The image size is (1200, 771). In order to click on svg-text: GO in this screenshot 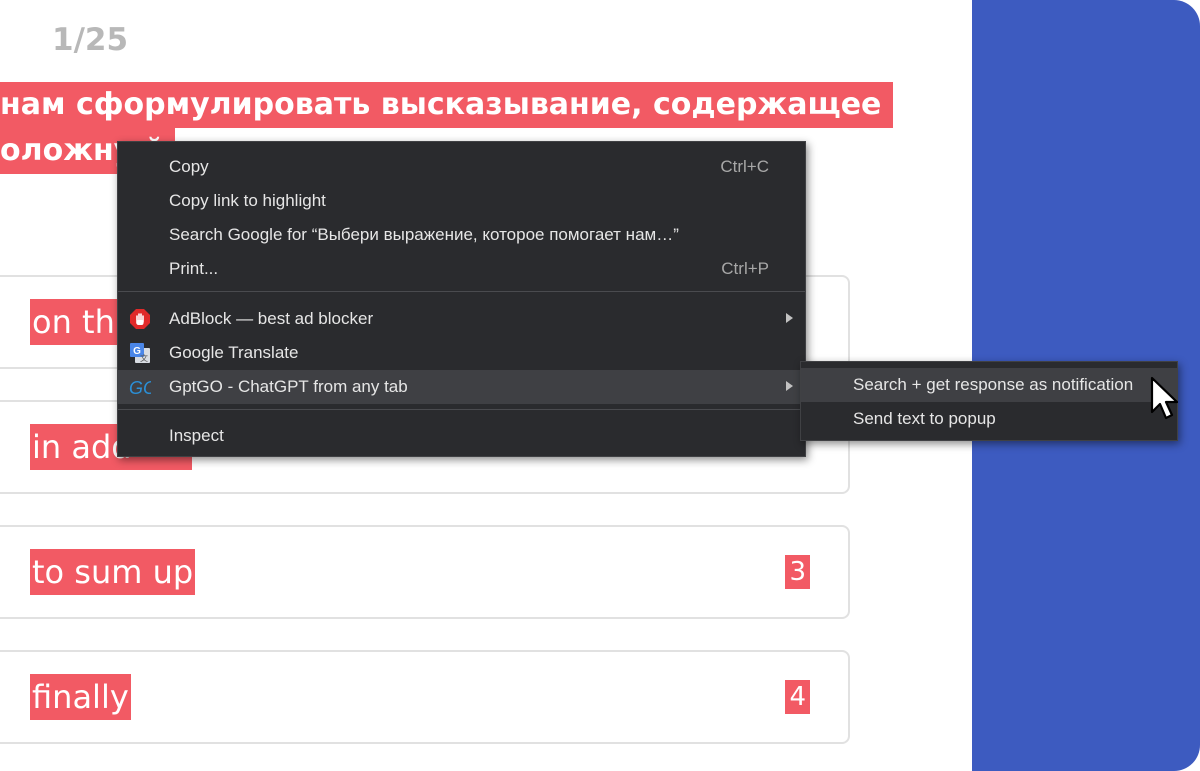, I will do `click(140, 388)`.